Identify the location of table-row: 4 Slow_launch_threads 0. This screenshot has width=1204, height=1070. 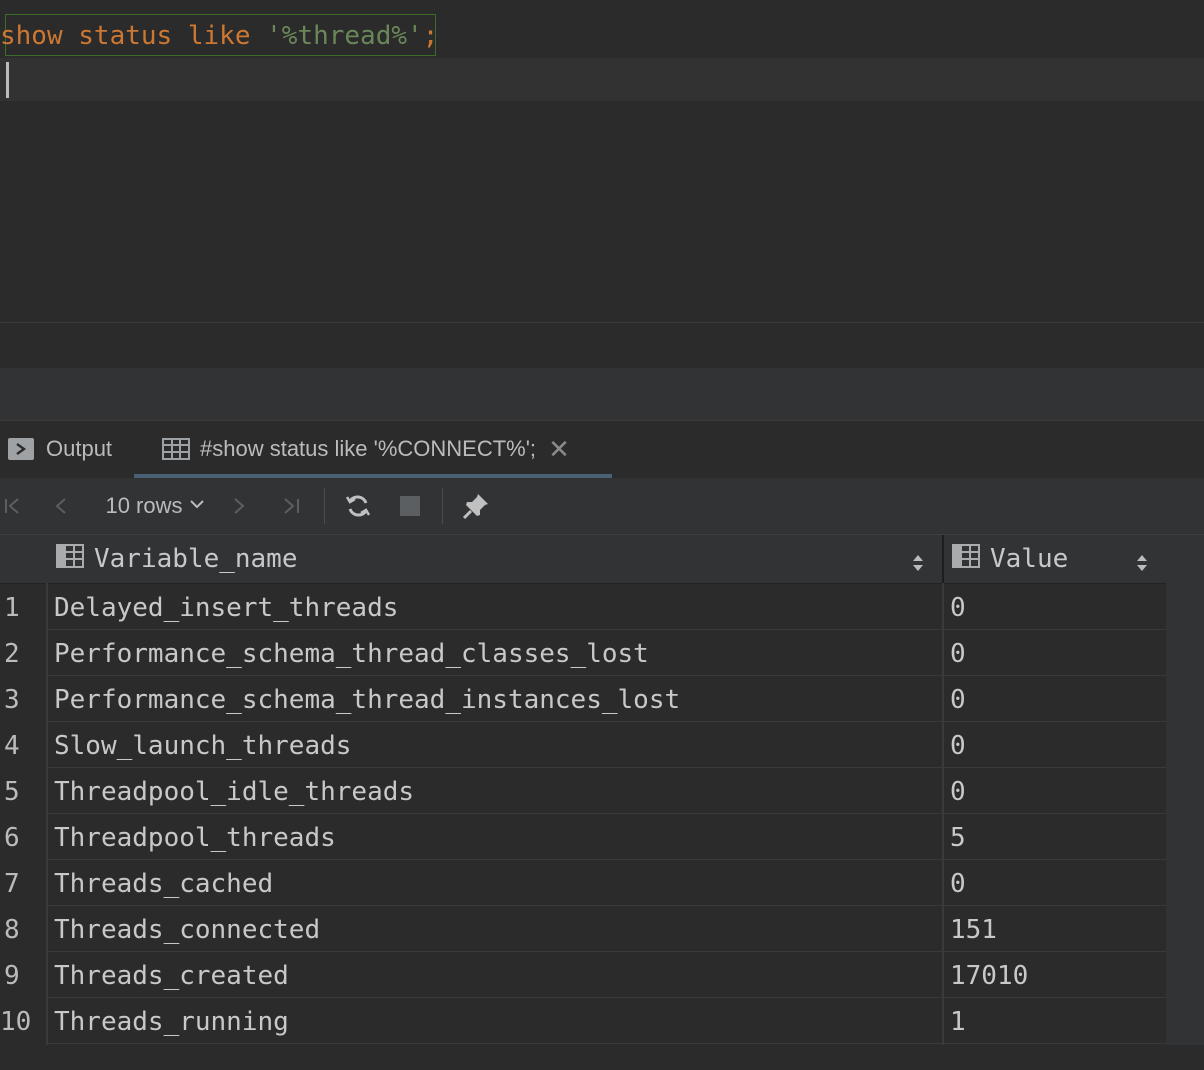
(583, 746).